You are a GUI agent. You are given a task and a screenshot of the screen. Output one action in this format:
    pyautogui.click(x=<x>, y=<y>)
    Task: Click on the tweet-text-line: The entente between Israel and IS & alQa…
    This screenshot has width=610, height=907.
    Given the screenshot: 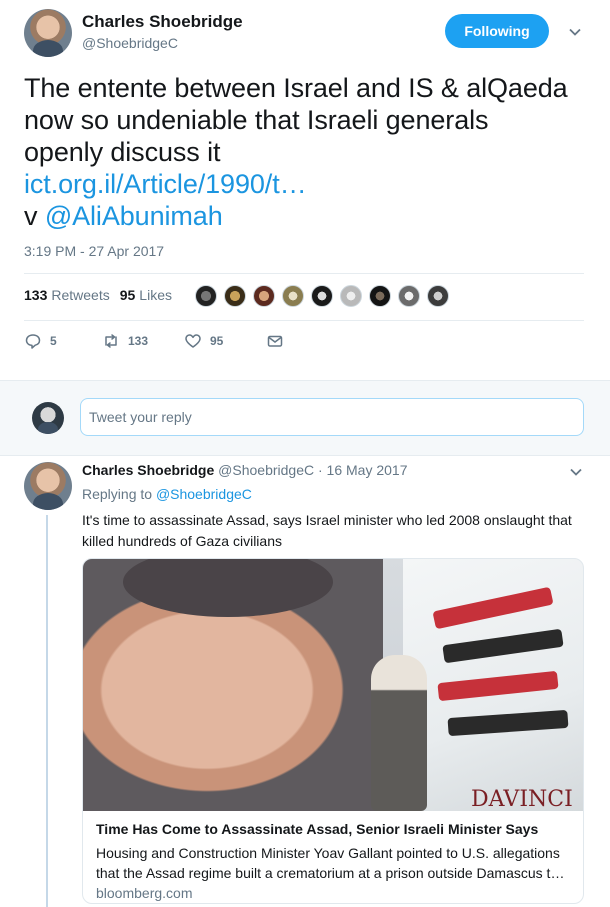 What is the action you would take?
    pyautogui.click(x=296, y=88)
    